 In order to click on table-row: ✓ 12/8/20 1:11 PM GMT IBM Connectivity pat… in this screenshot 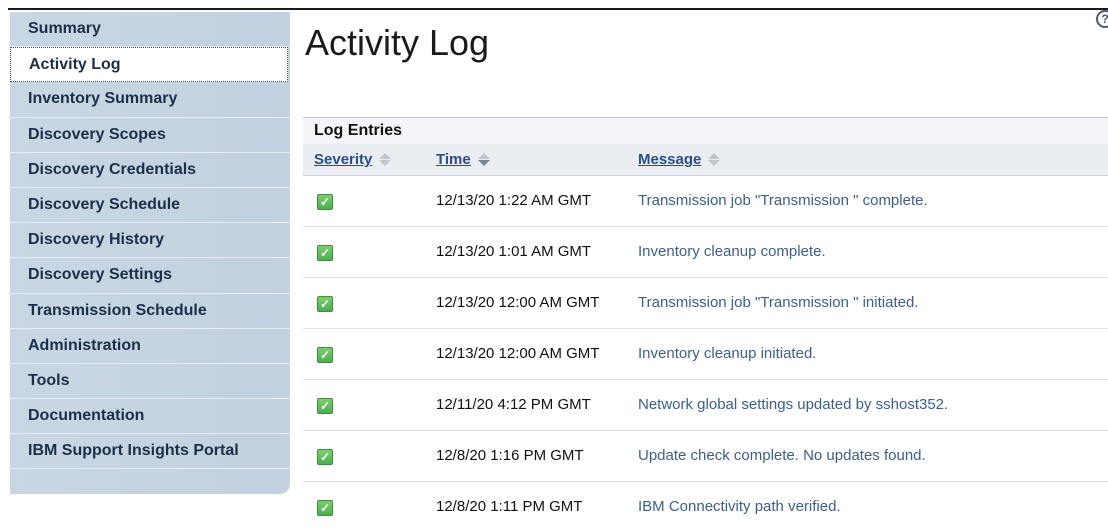, I will do `click(705, 504)`.